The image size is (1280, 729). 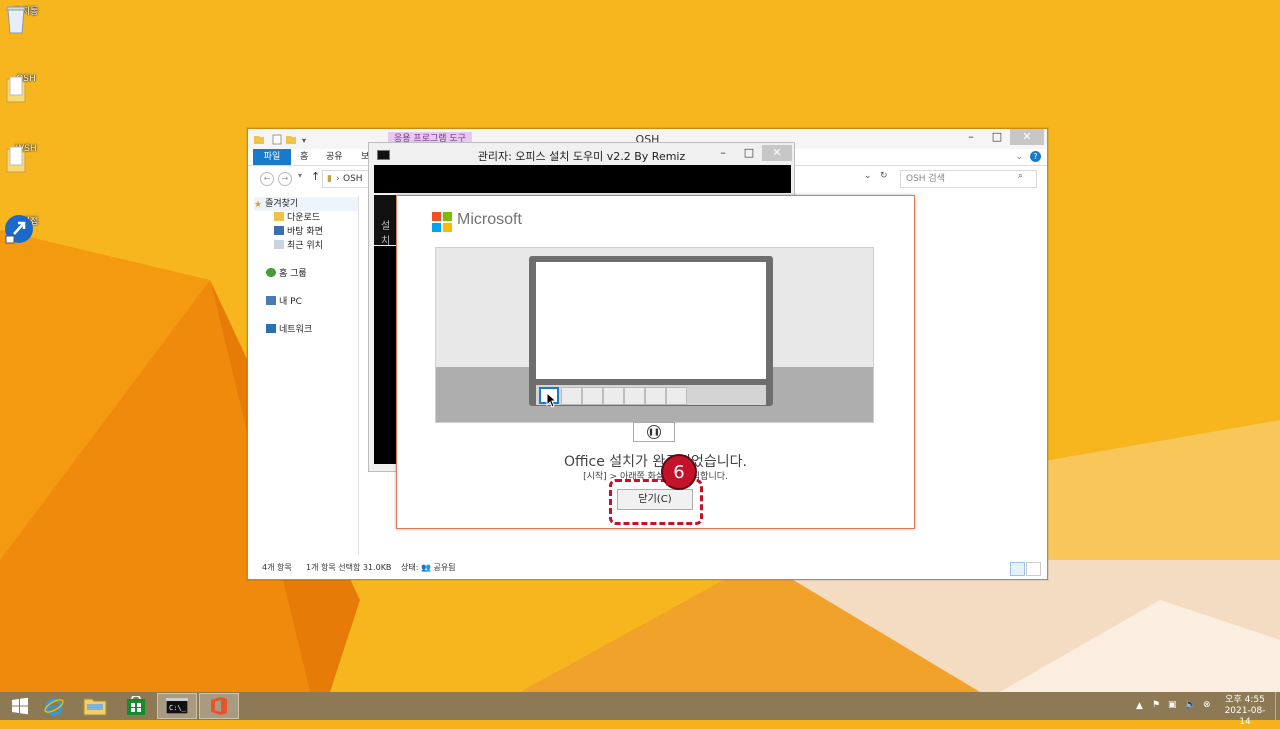 I want to click on mouse-pointer-icon, so click(x=551, y=400).